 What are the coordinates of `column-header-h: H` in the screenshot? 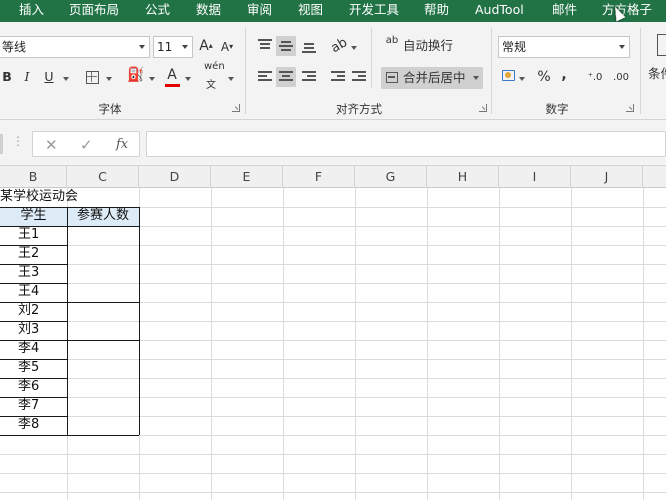 It's located at (463, 177).